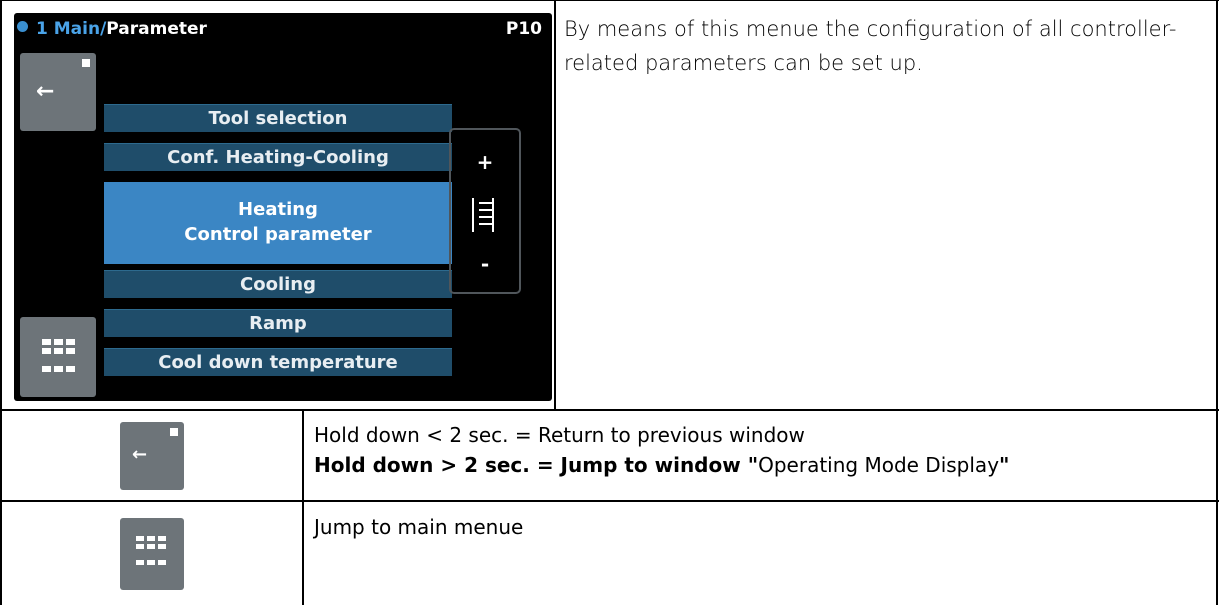 This screenshot has height=605, width=1219. What do you see at coordinates (152, 456) in the screenshot?
I see `back-button-legend: ←` at bounding box center [152, 456].